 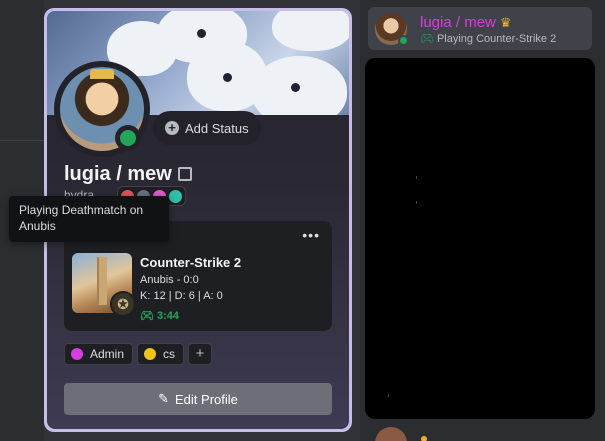 What do you see at coordinates (175, 196) in the screenshot?
I see `badge-teal-icon` at bounding box center [175, 196].